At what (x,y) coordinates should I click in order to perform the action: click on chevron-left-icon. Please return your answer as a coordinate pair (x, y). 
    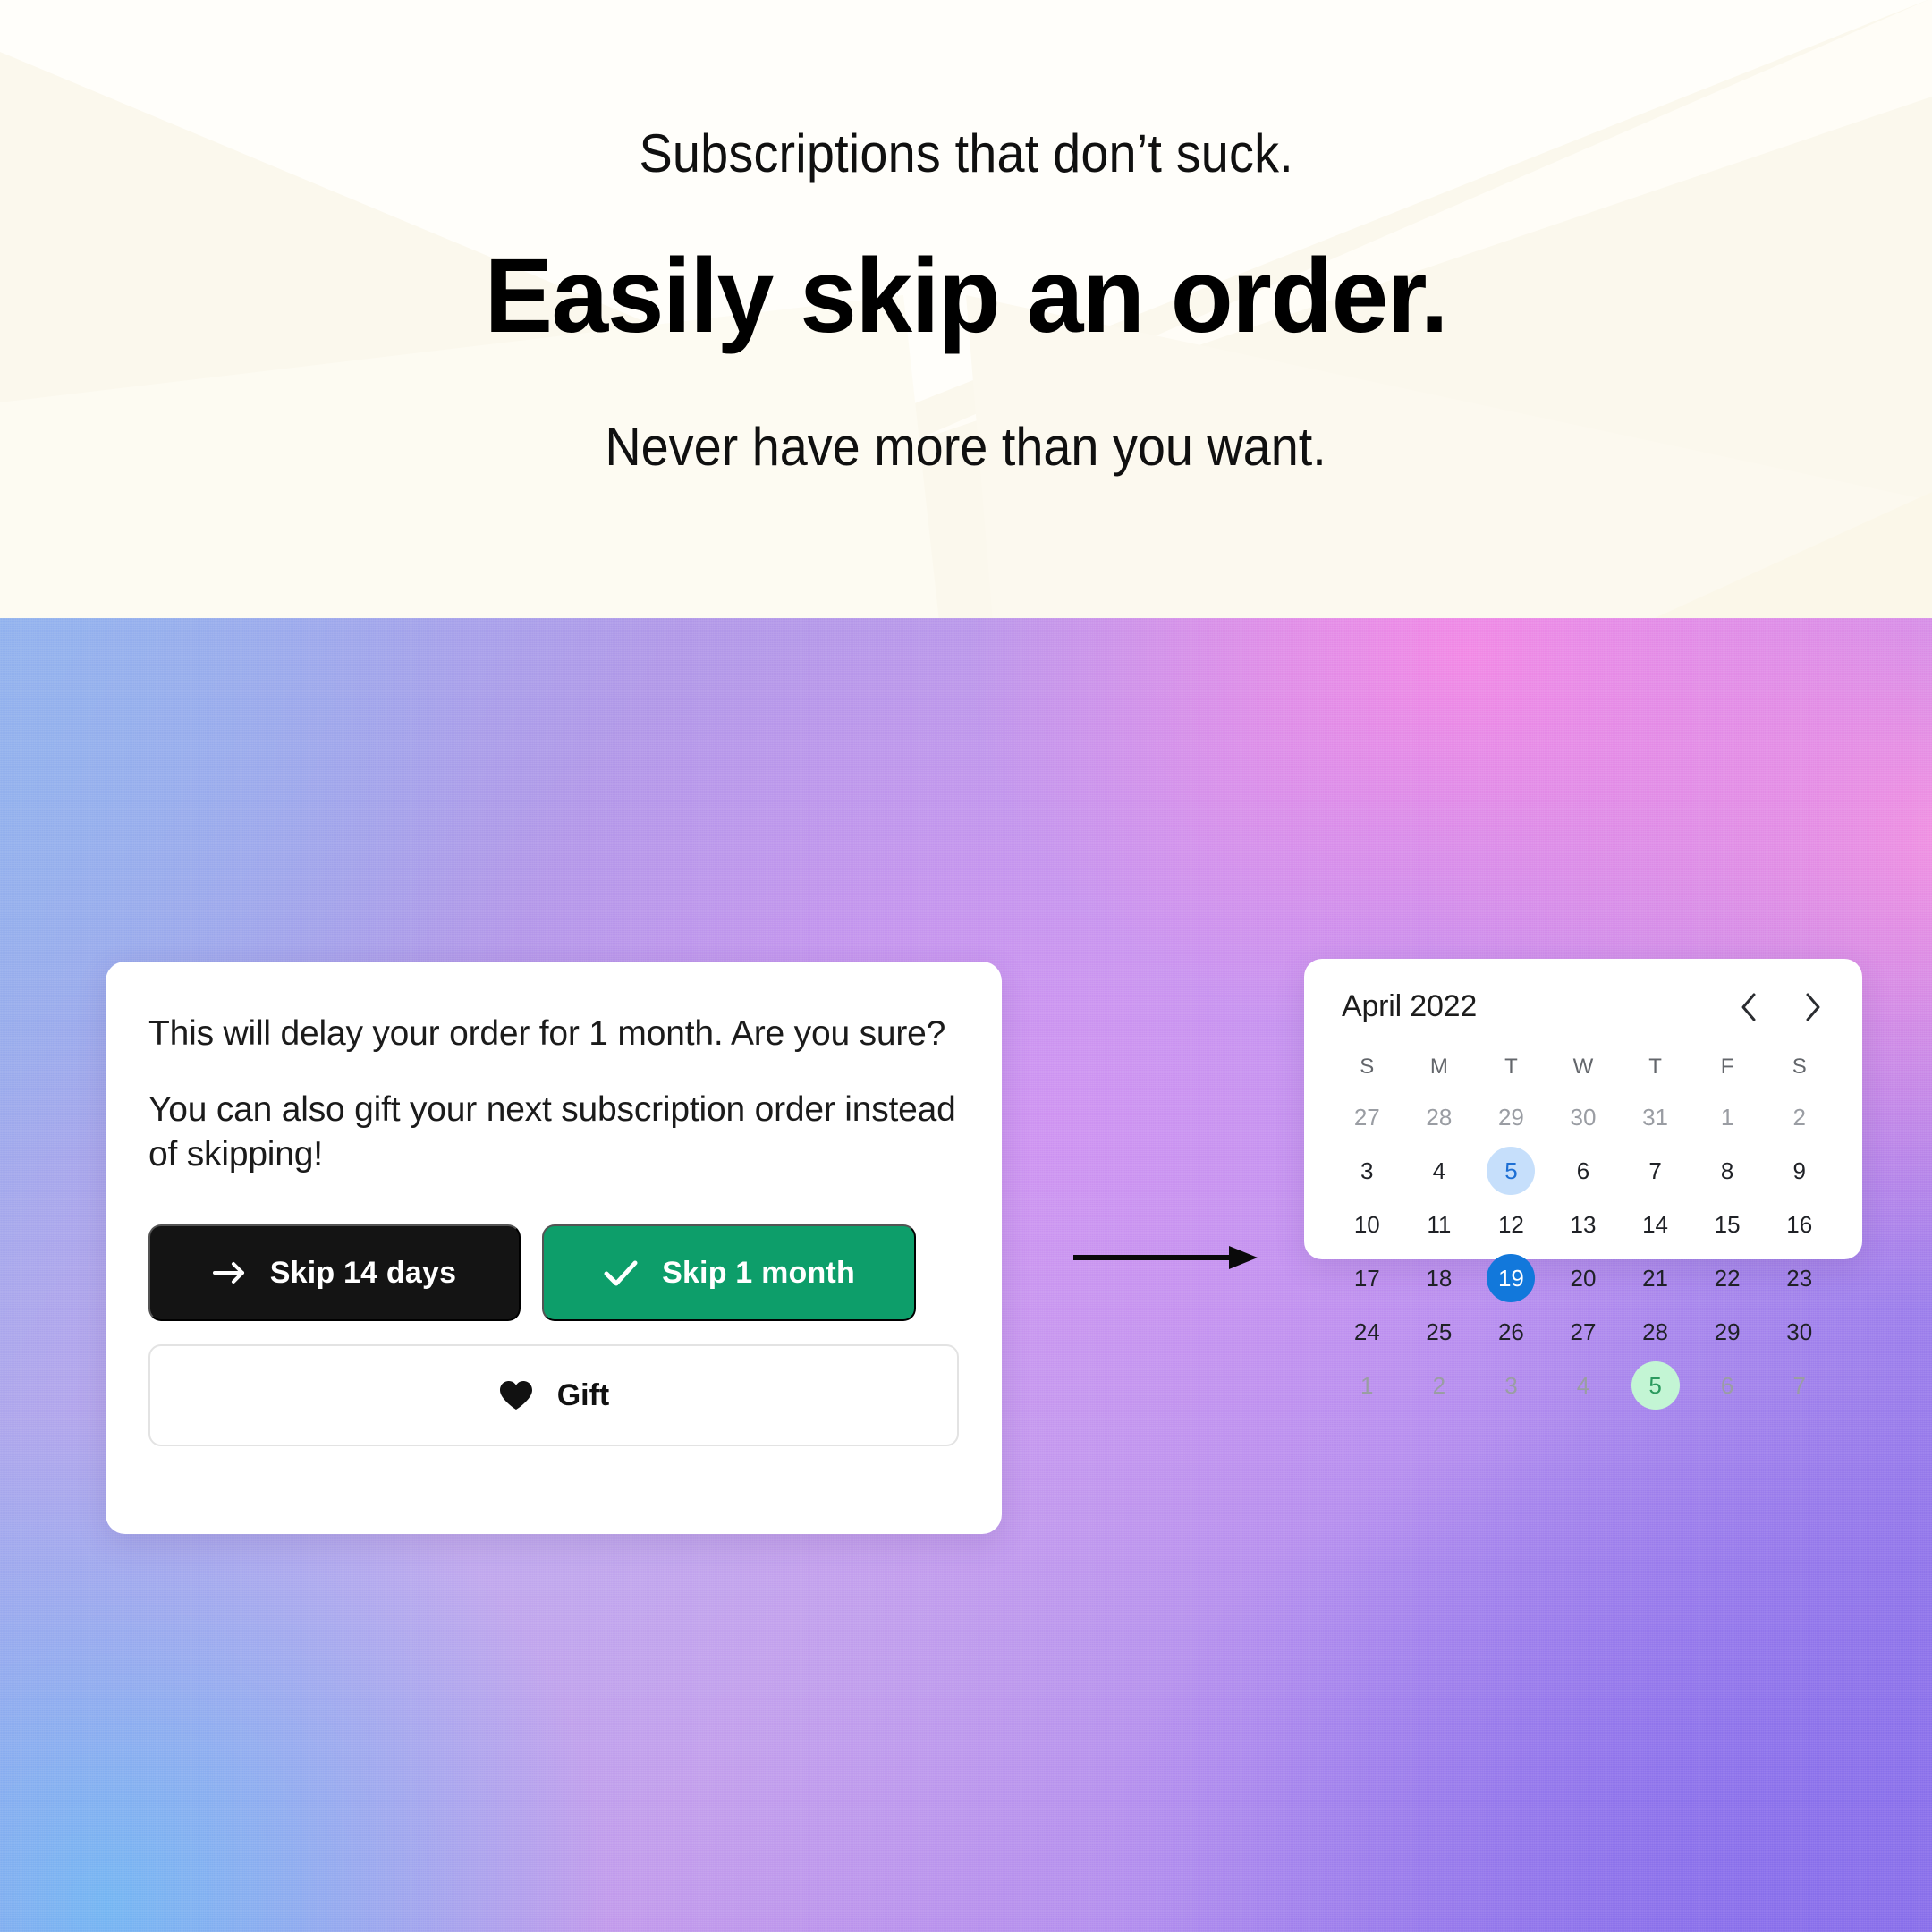
    Looking at the image, I should click on (1748, 1007).